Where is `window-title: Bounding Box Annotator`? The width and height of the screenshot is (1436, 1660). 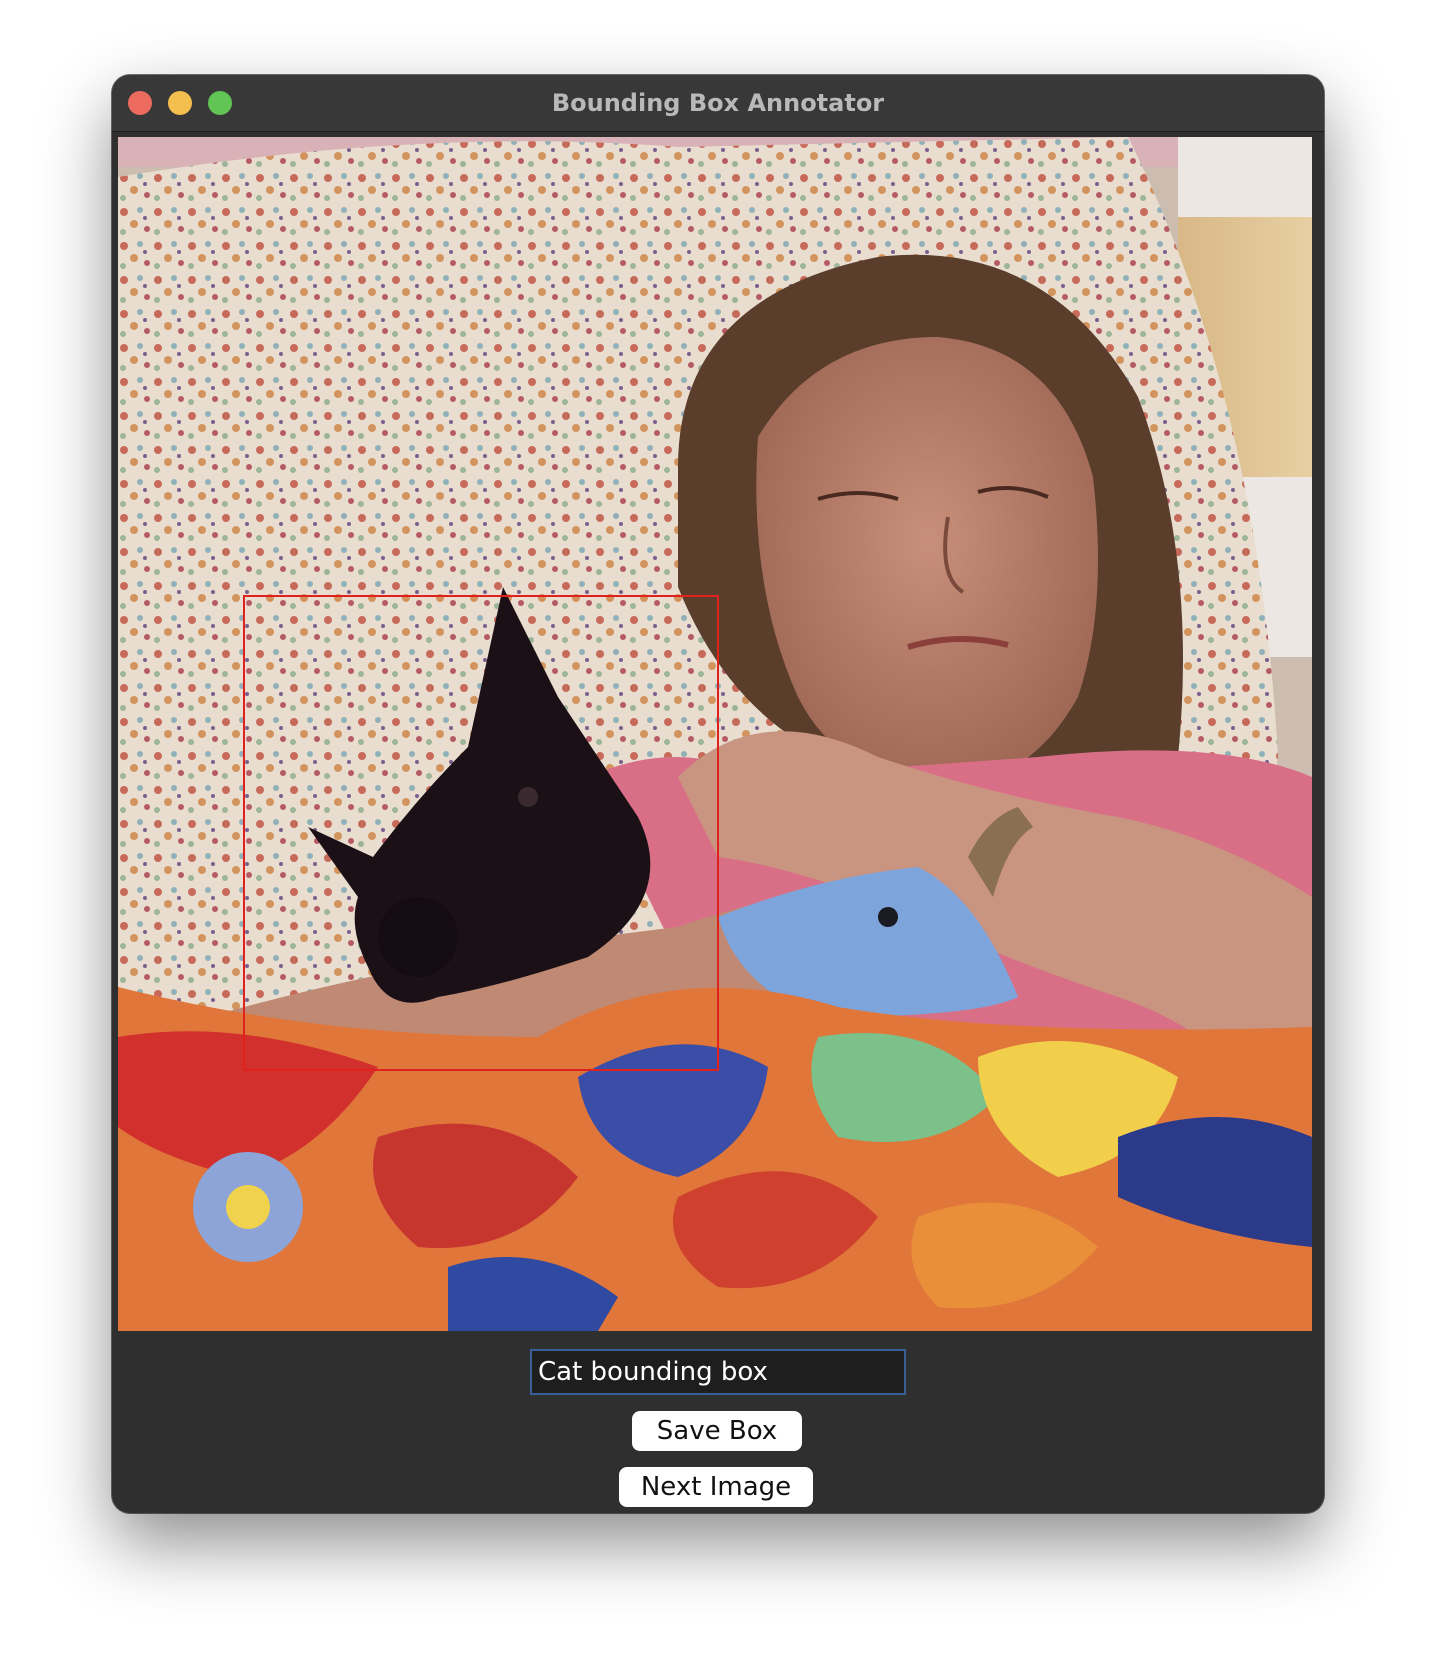 window-title: Bounding Box Annotator is located at coordinates (718, 103).